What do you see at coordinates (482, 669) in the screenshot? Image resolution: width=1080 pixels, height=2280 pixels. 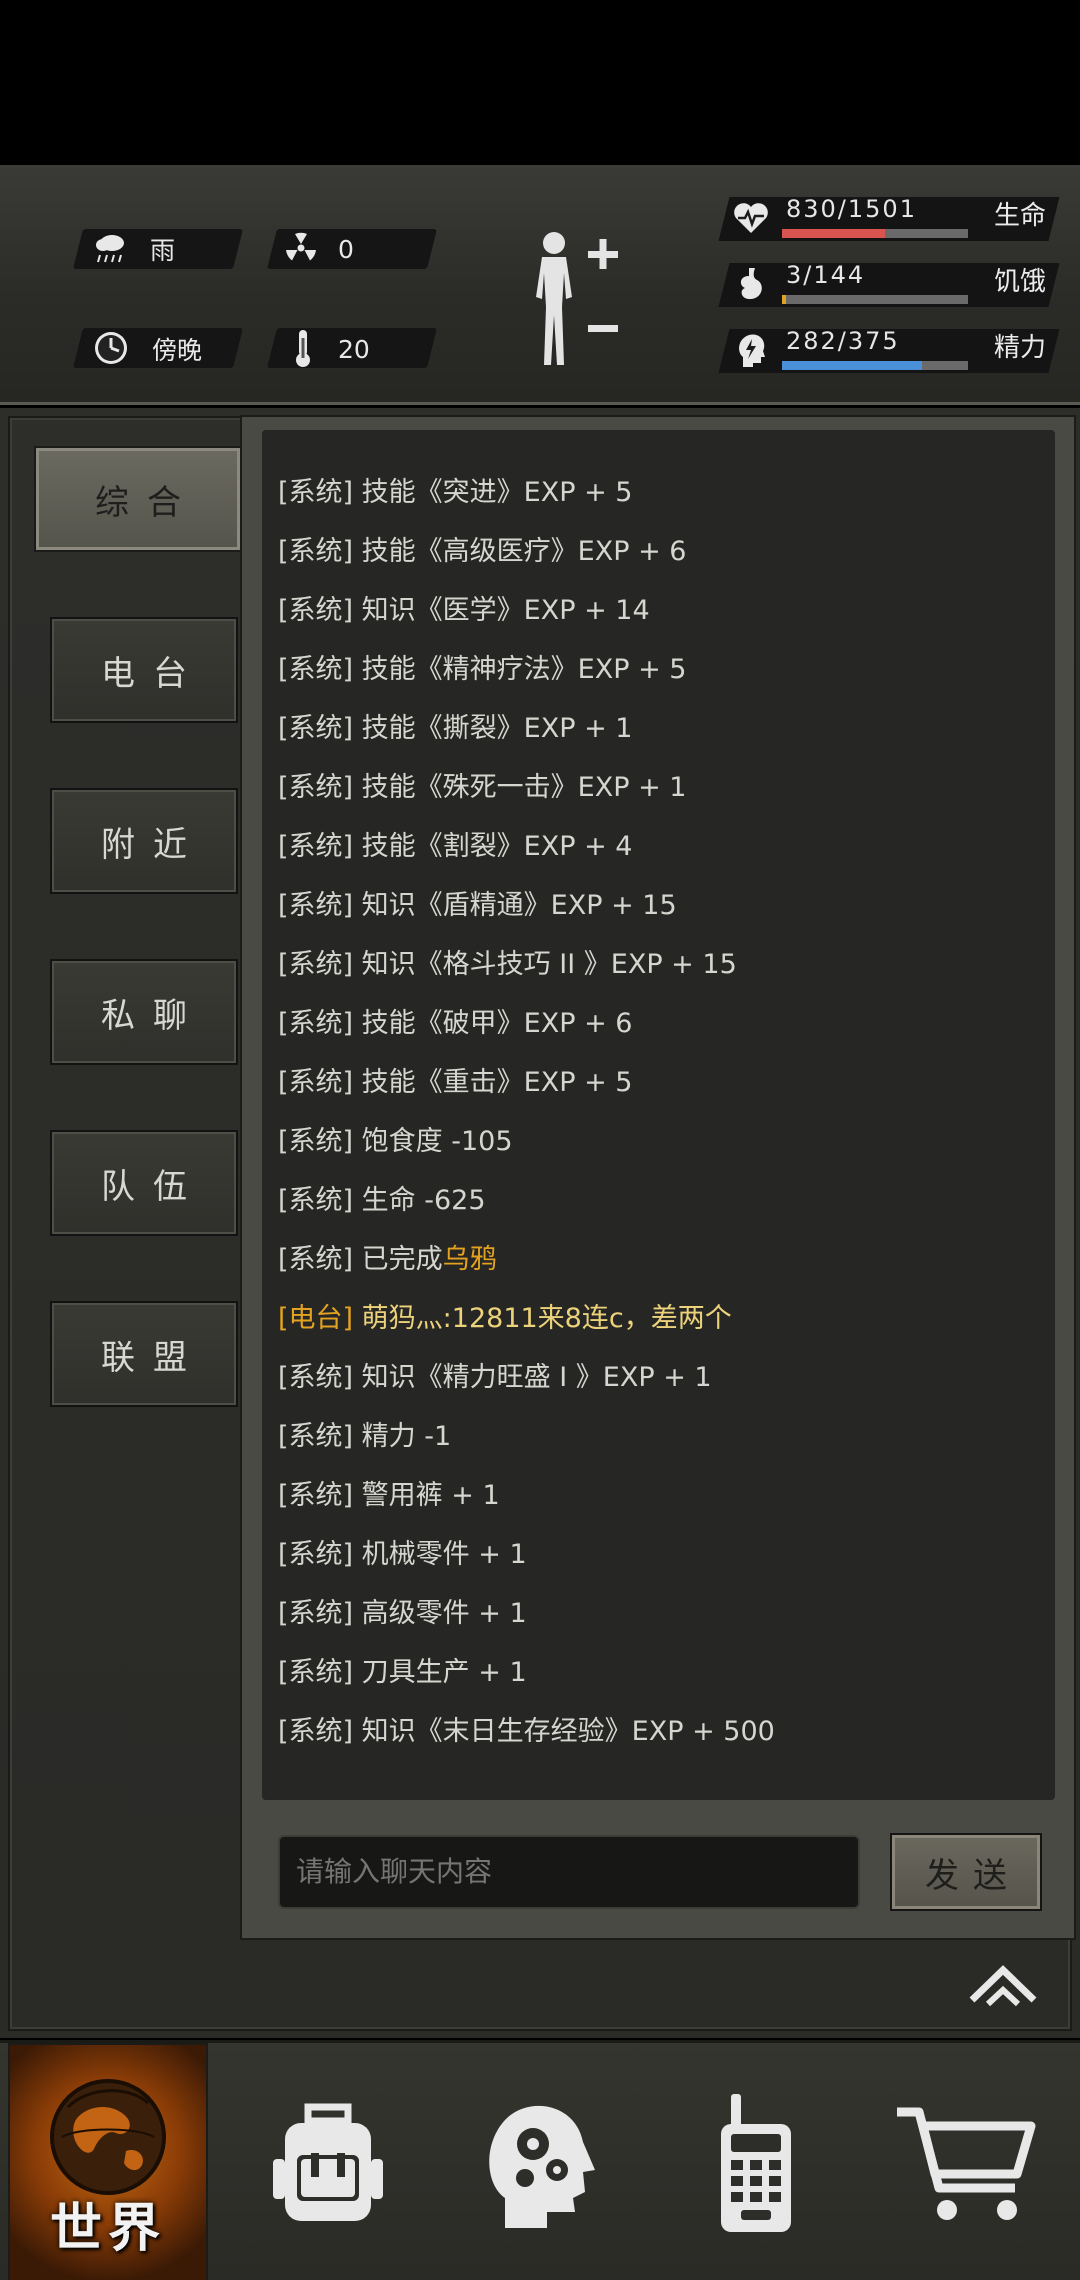 I see `chat-line: [系统] 技能《精神疗法》EXP + 5` at bounding box center [482, 669].